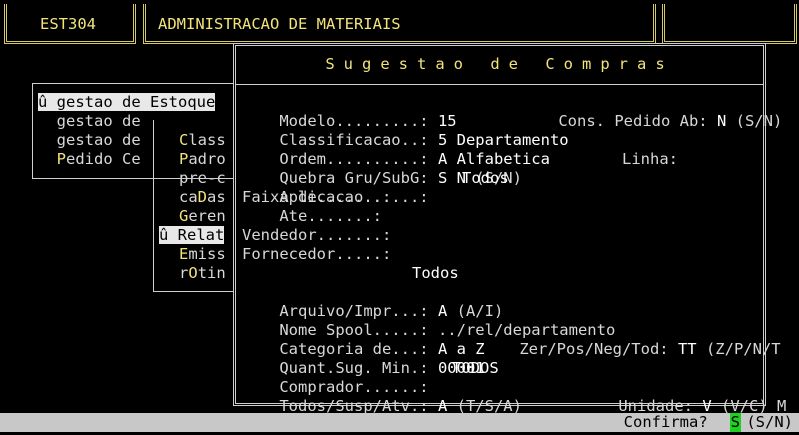  I want to click on zer-label: Zer/Pos/Neg/Tod:, so click(598, 349).